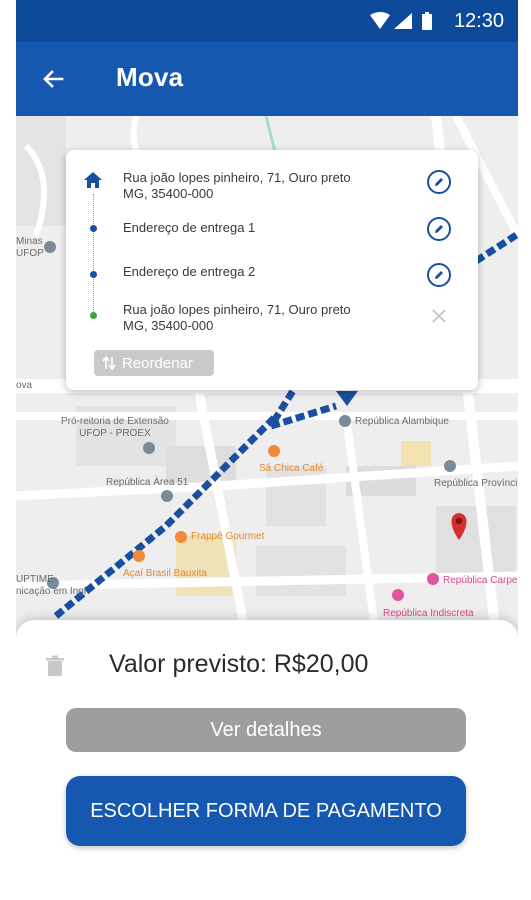 The height and width of the screenshot is (900, 531). I want to click on route-stop-address: Endereço de entrega 1, so click(189, 227).